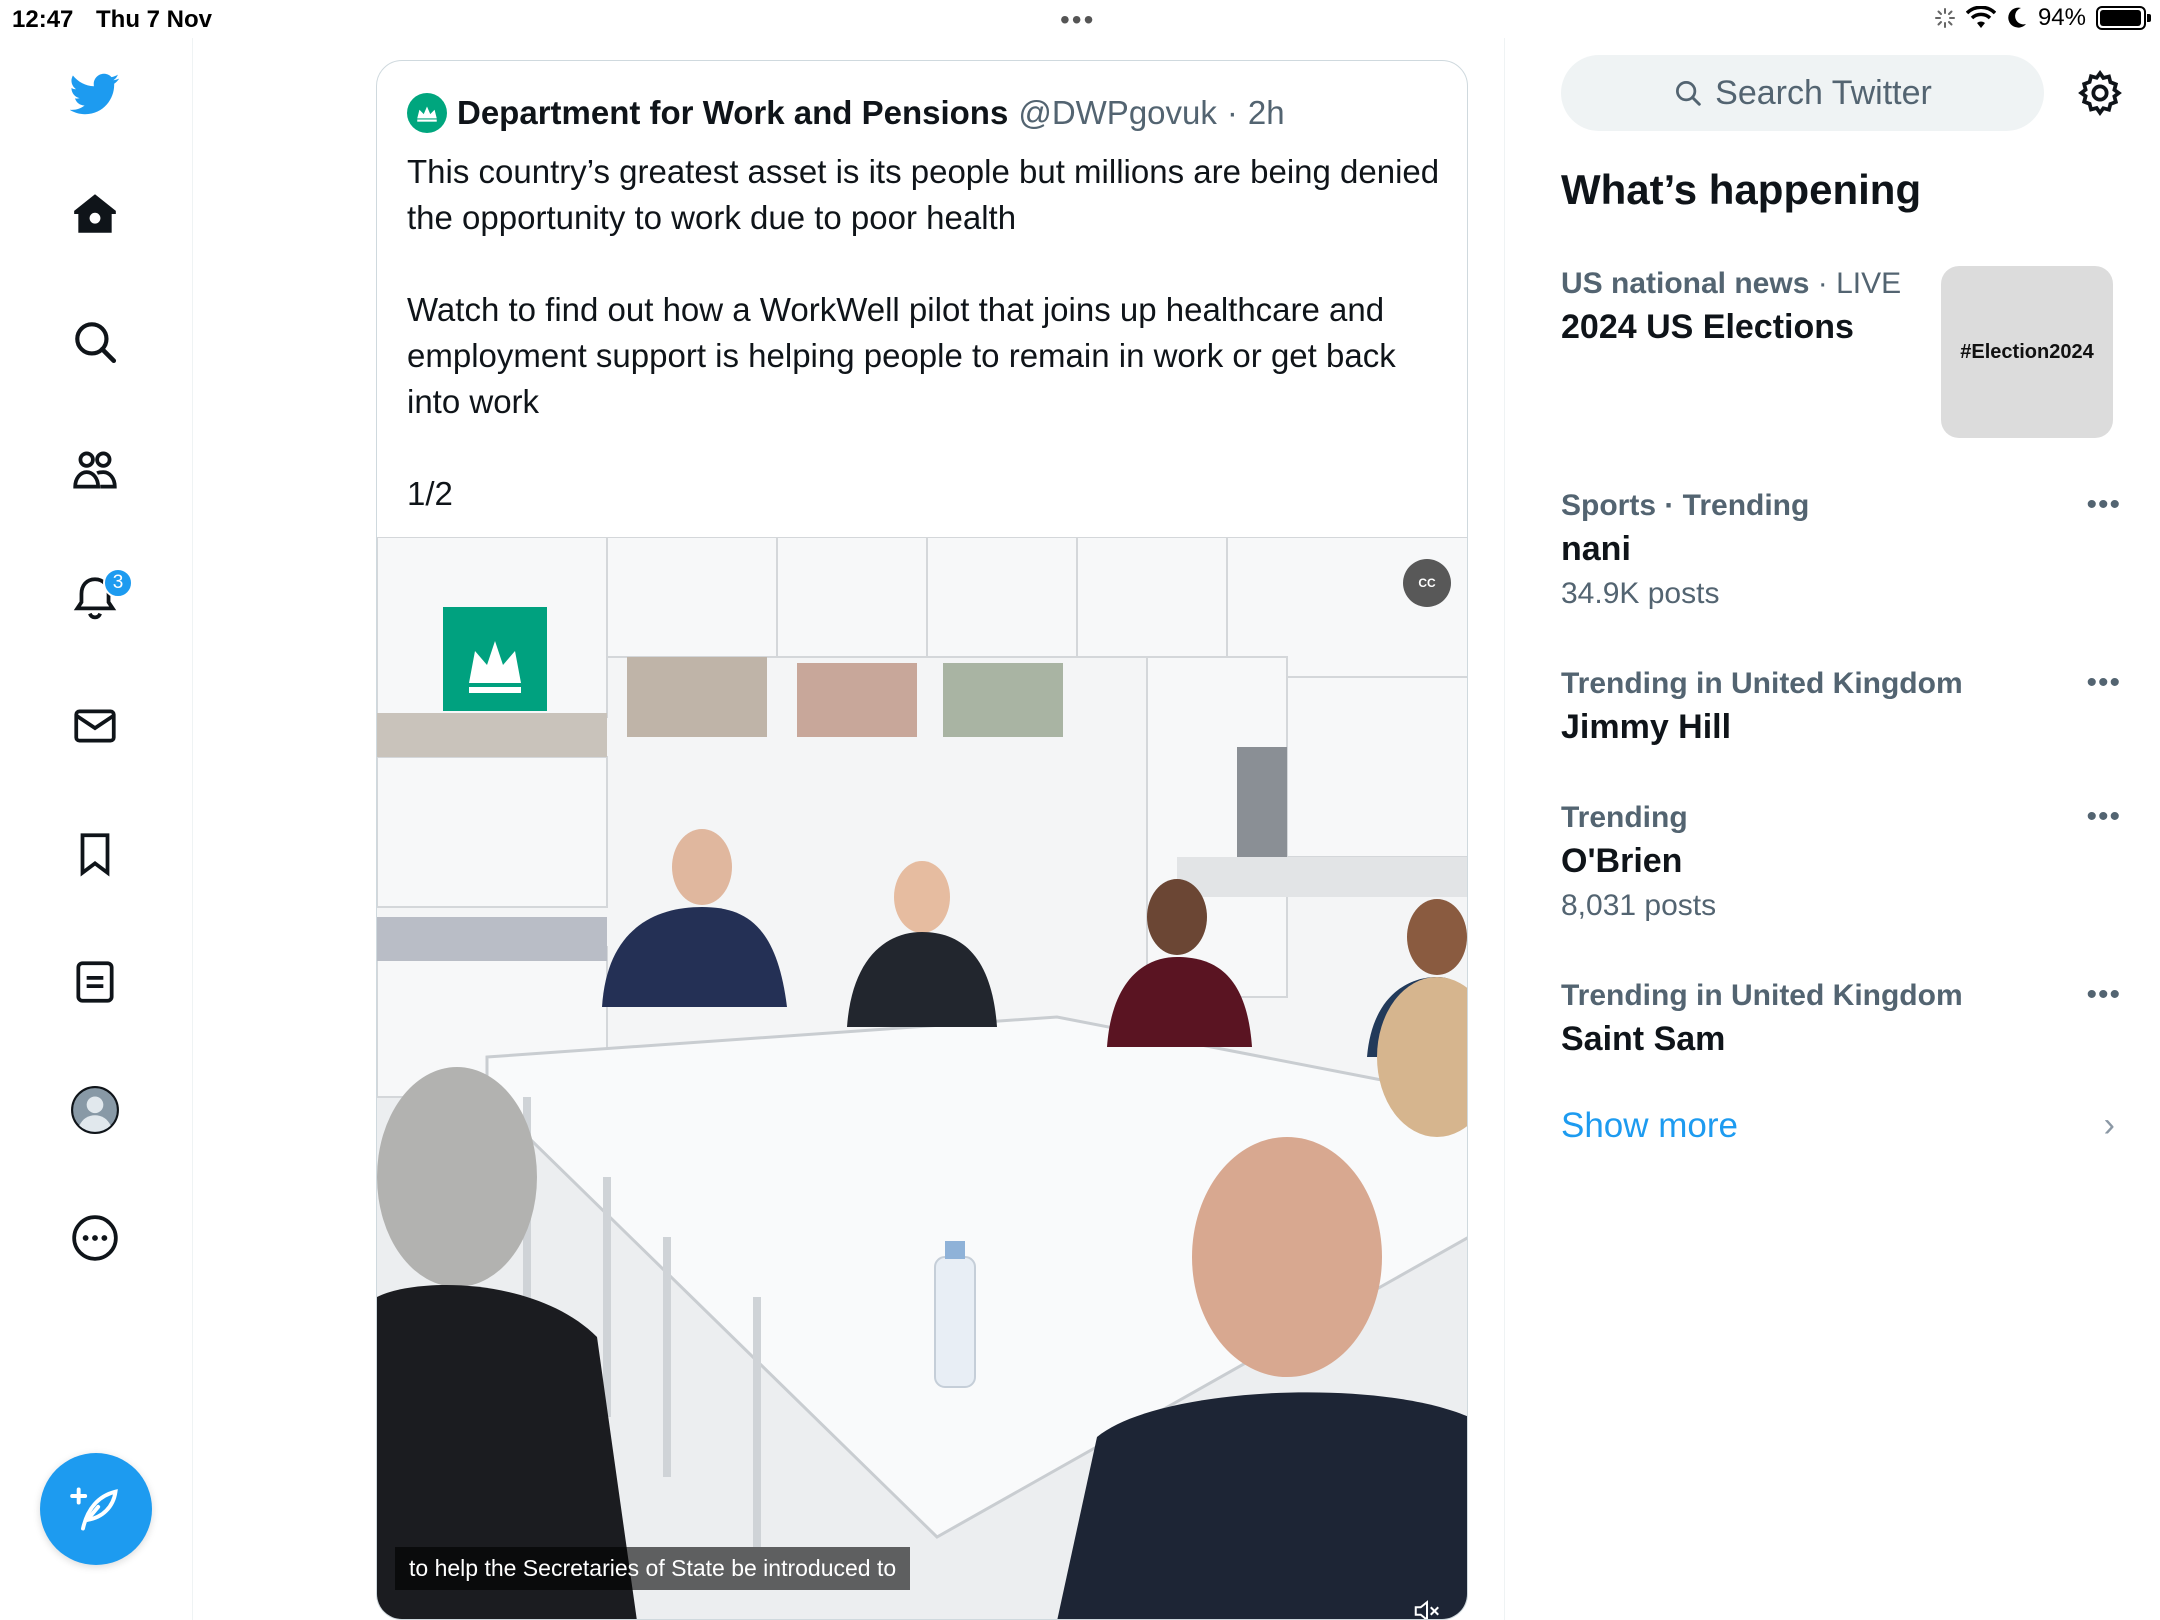 The image size is (2160, 1620). What do you see at coordinates (1841, 1019) in the screenshot?
I see `trend-item: Trending in United Kingdom Saint Sam •••` at bounding box center [1841, 1019].